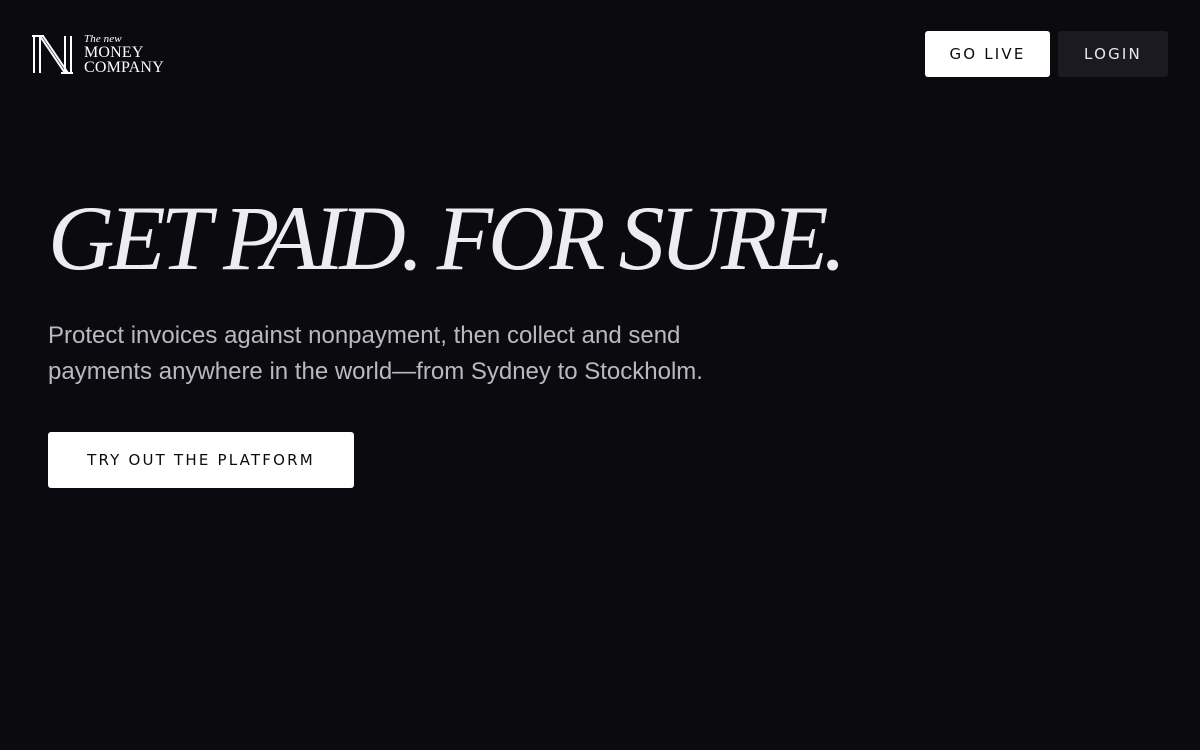 Image resolution: width=1200 pixels, height=750 pixels. I want to click on brand-logo: The new MONEY COMPANY, so click(107, 55).